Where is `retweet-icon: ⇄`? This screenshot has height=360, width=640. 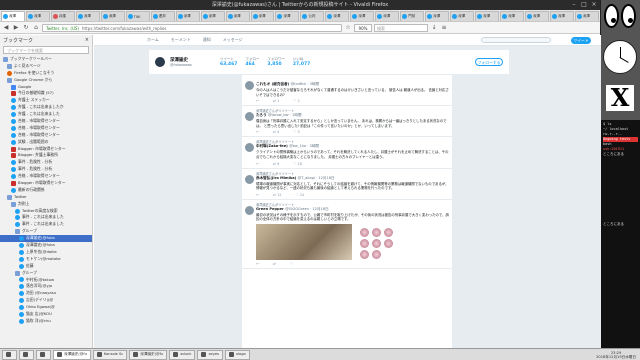 retweet-icon: ⇄ is located at coordinates (274, 264).